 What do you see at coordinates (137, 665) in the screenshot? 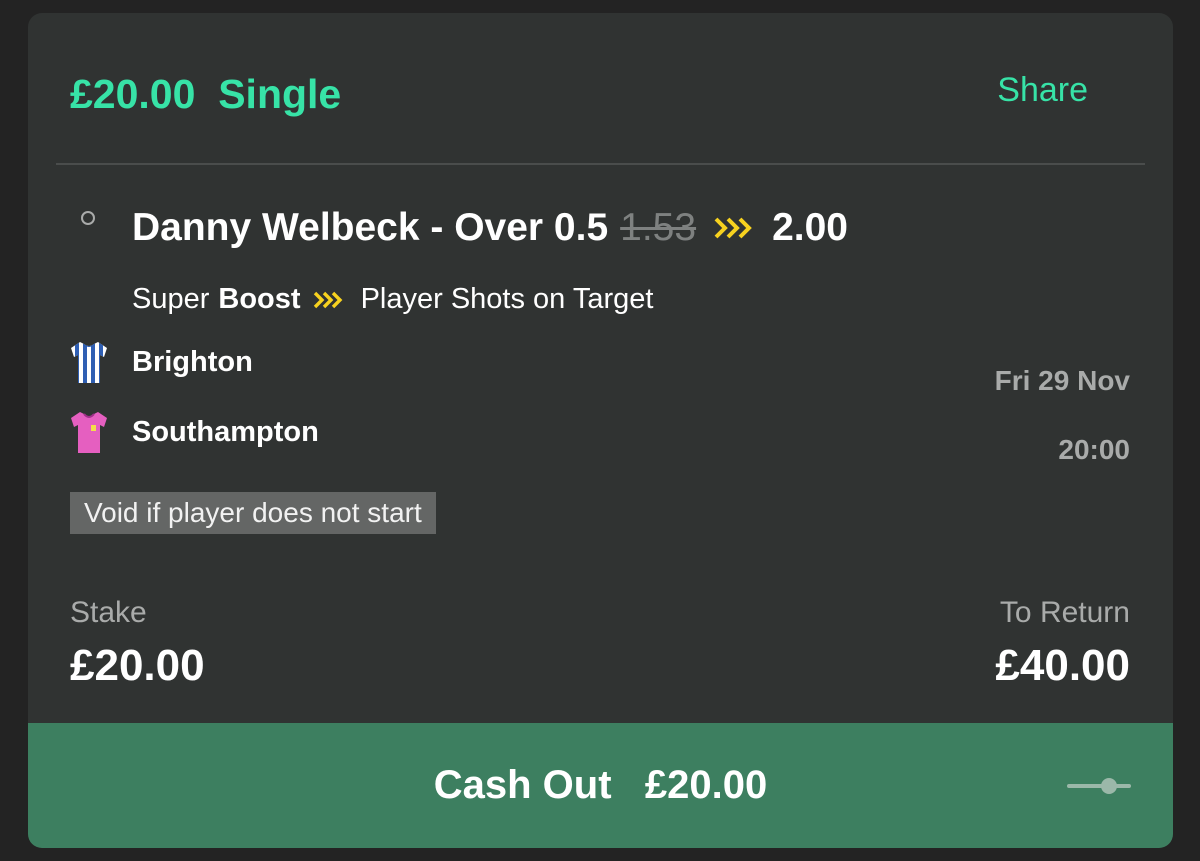
I see `stake-value: £20.00` at bounding box center [137, 665].